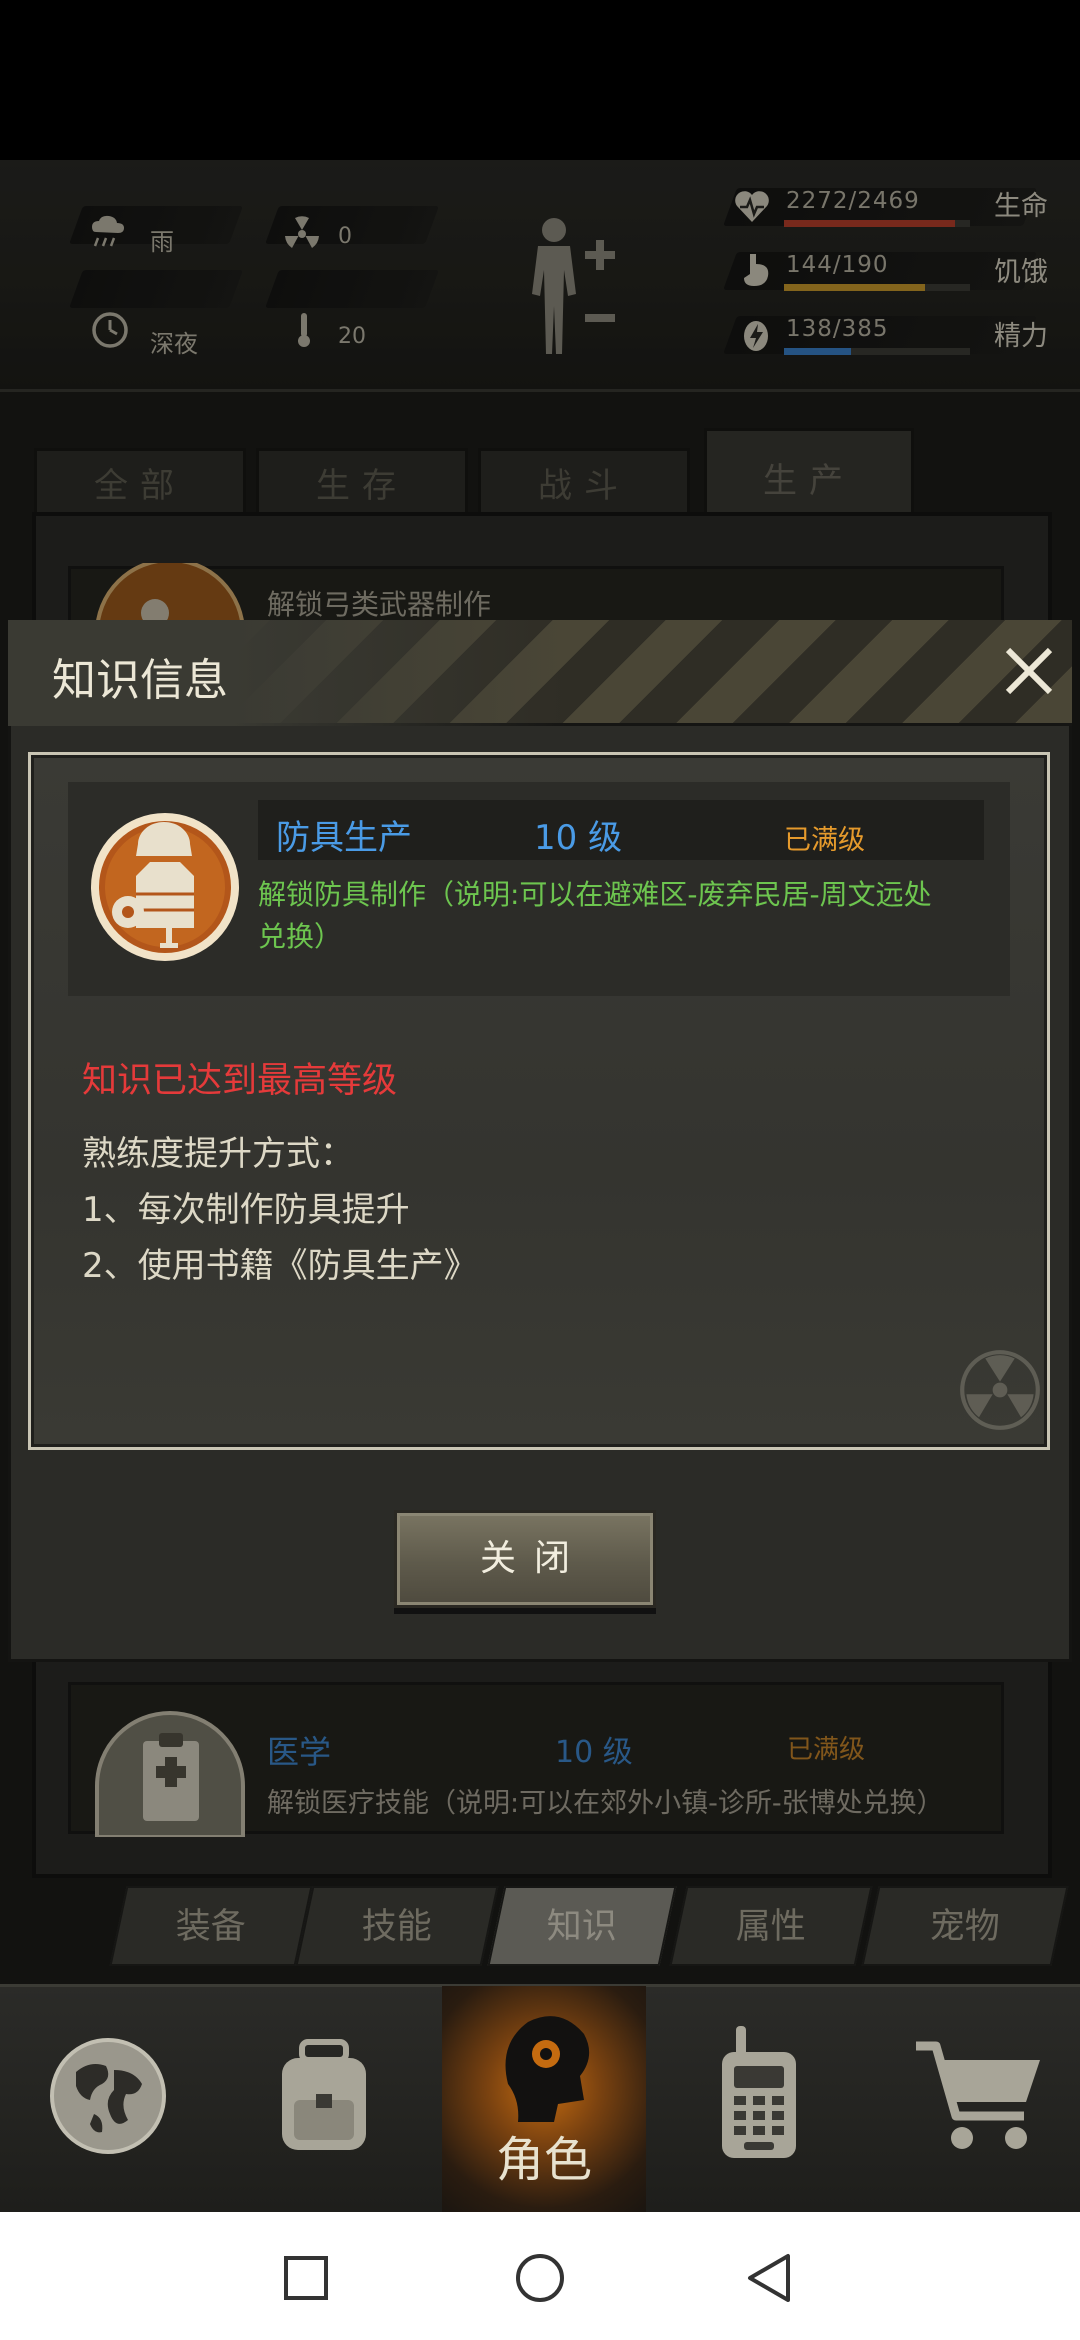  Describe the element at coordinates (280, 1266) in the screenshot. I see `proficiency-method: 2、使用书籍《防具生产》` at that location.